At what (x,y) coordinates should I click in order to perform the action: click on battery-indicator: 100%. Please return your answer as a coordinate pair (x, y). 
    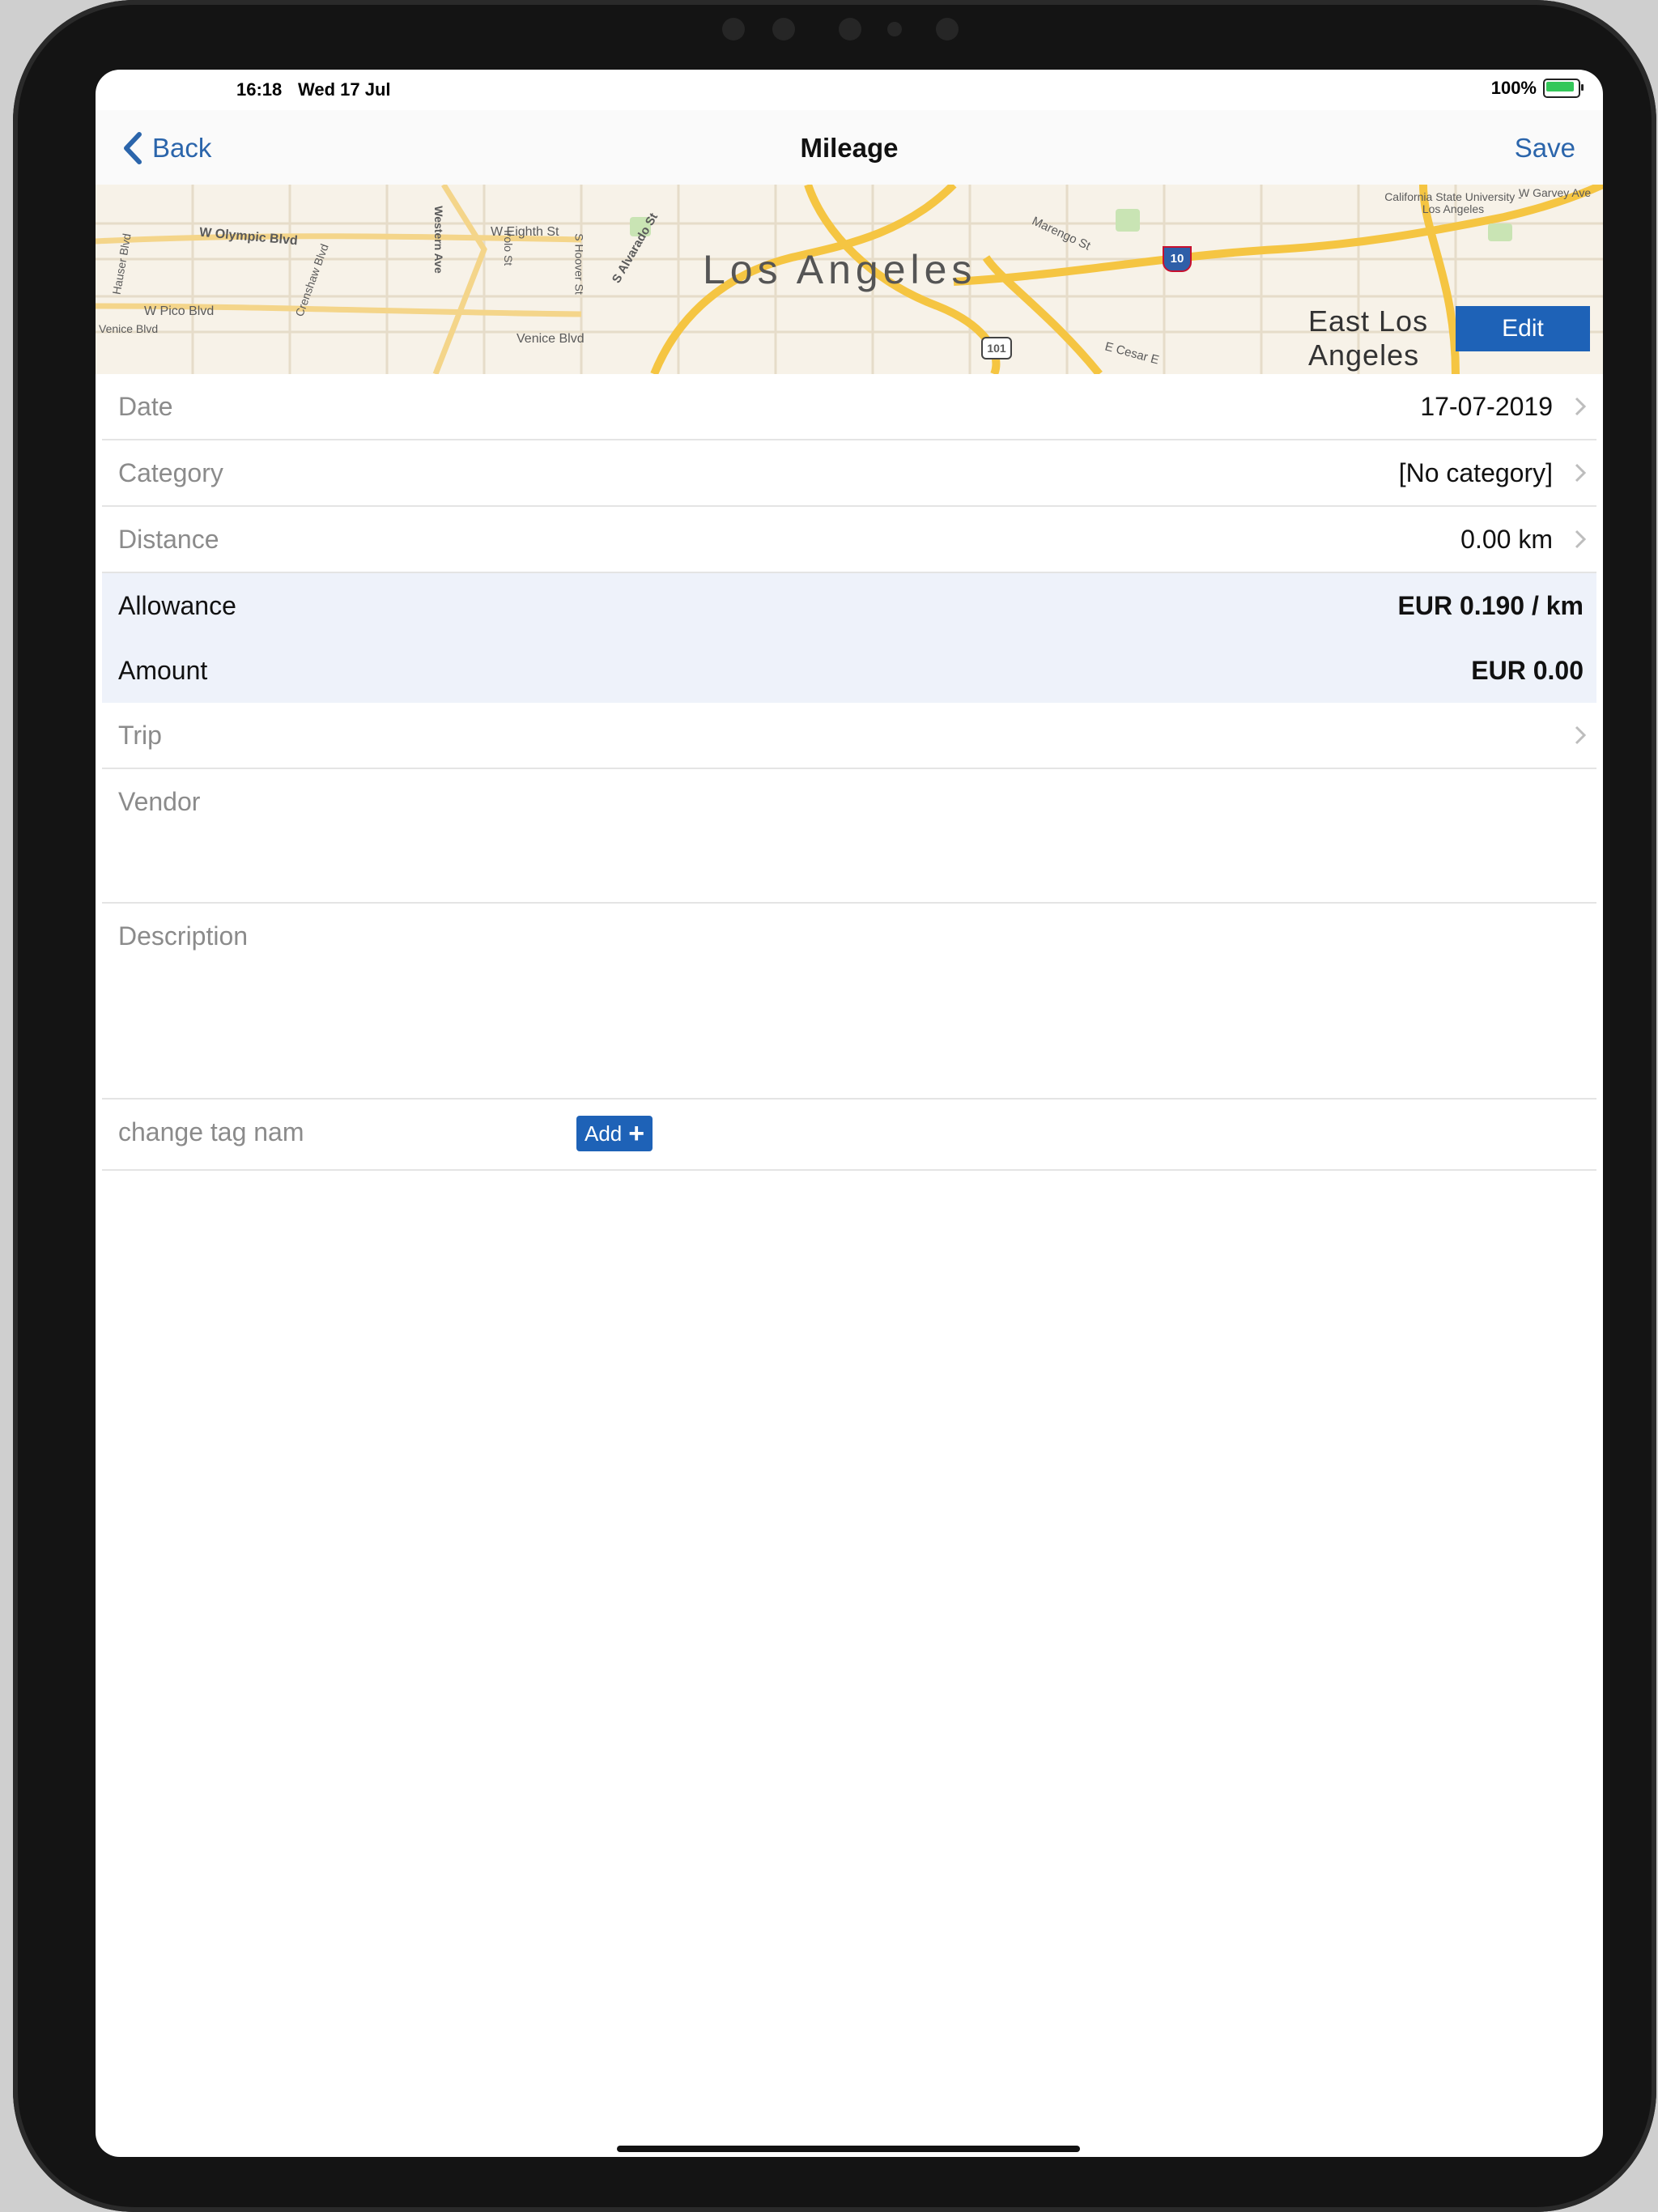
    Looking at the image, I should click on (1537, 88).